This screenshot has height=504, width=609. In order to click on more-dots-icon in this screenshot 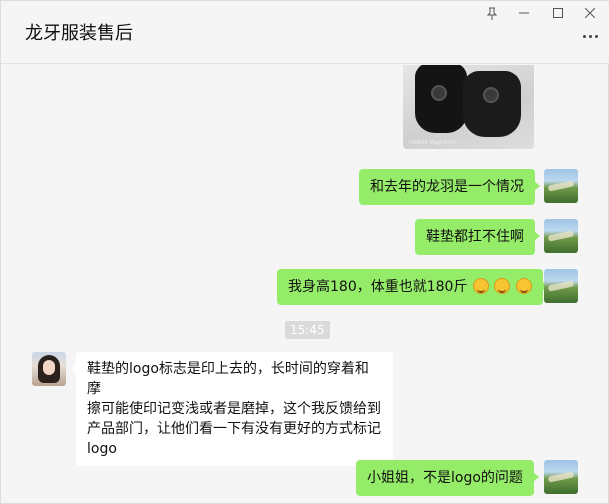, I will do `click(590, 36)`.